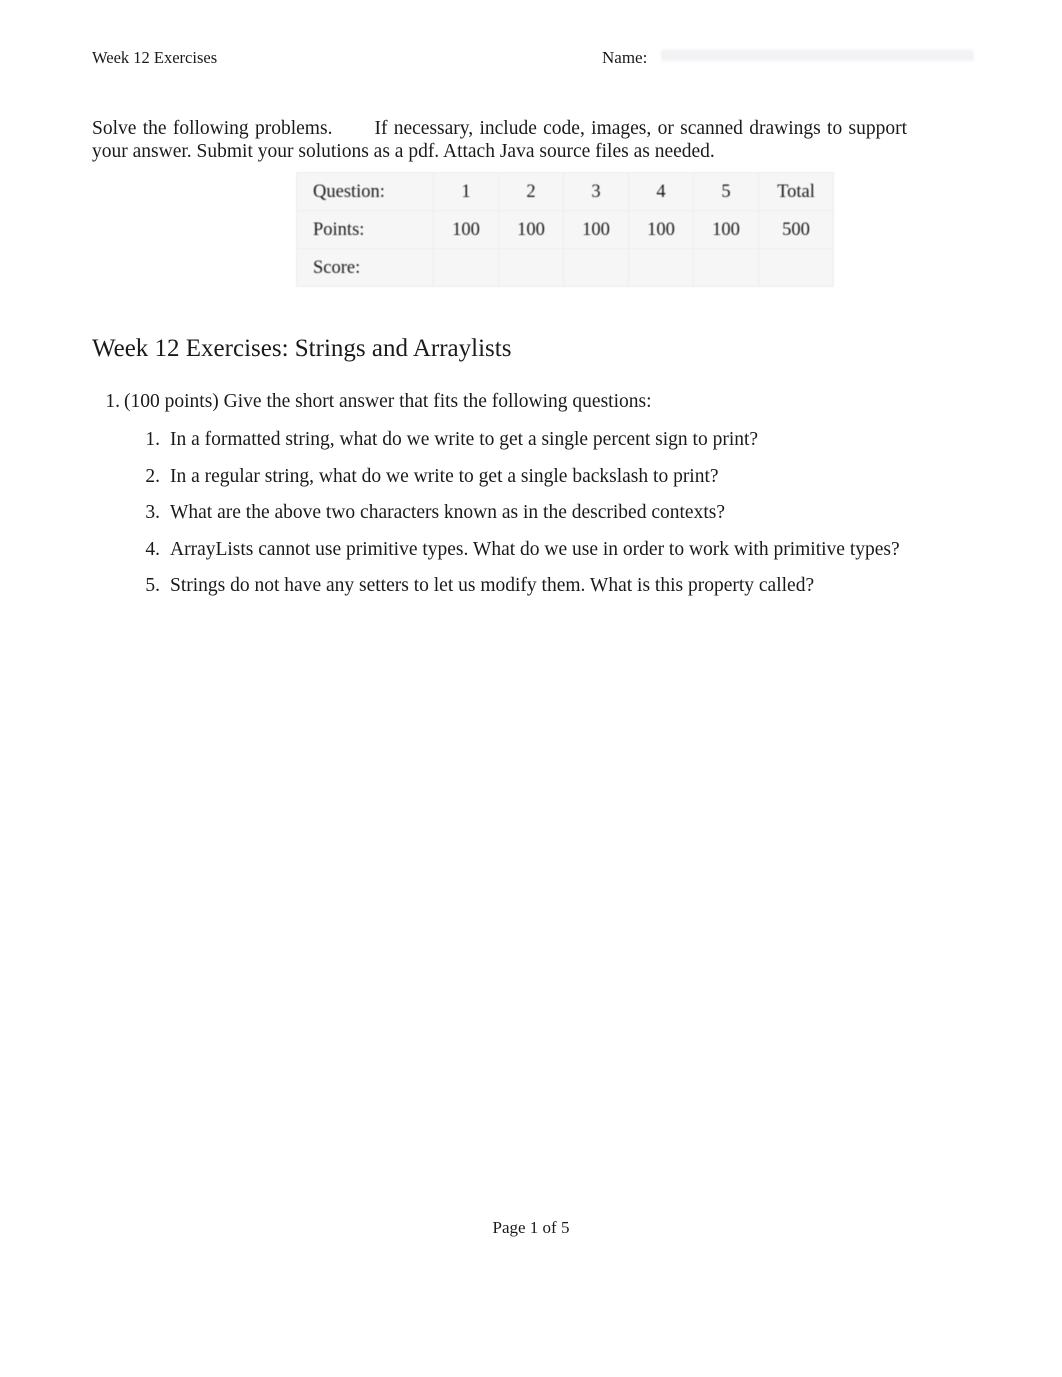 This screenshot has height=1377, width=1062. Describe the element at coordinates (155, 57) in the screenshot. I see `header-document-title: Week 12 Exercises` at that location.